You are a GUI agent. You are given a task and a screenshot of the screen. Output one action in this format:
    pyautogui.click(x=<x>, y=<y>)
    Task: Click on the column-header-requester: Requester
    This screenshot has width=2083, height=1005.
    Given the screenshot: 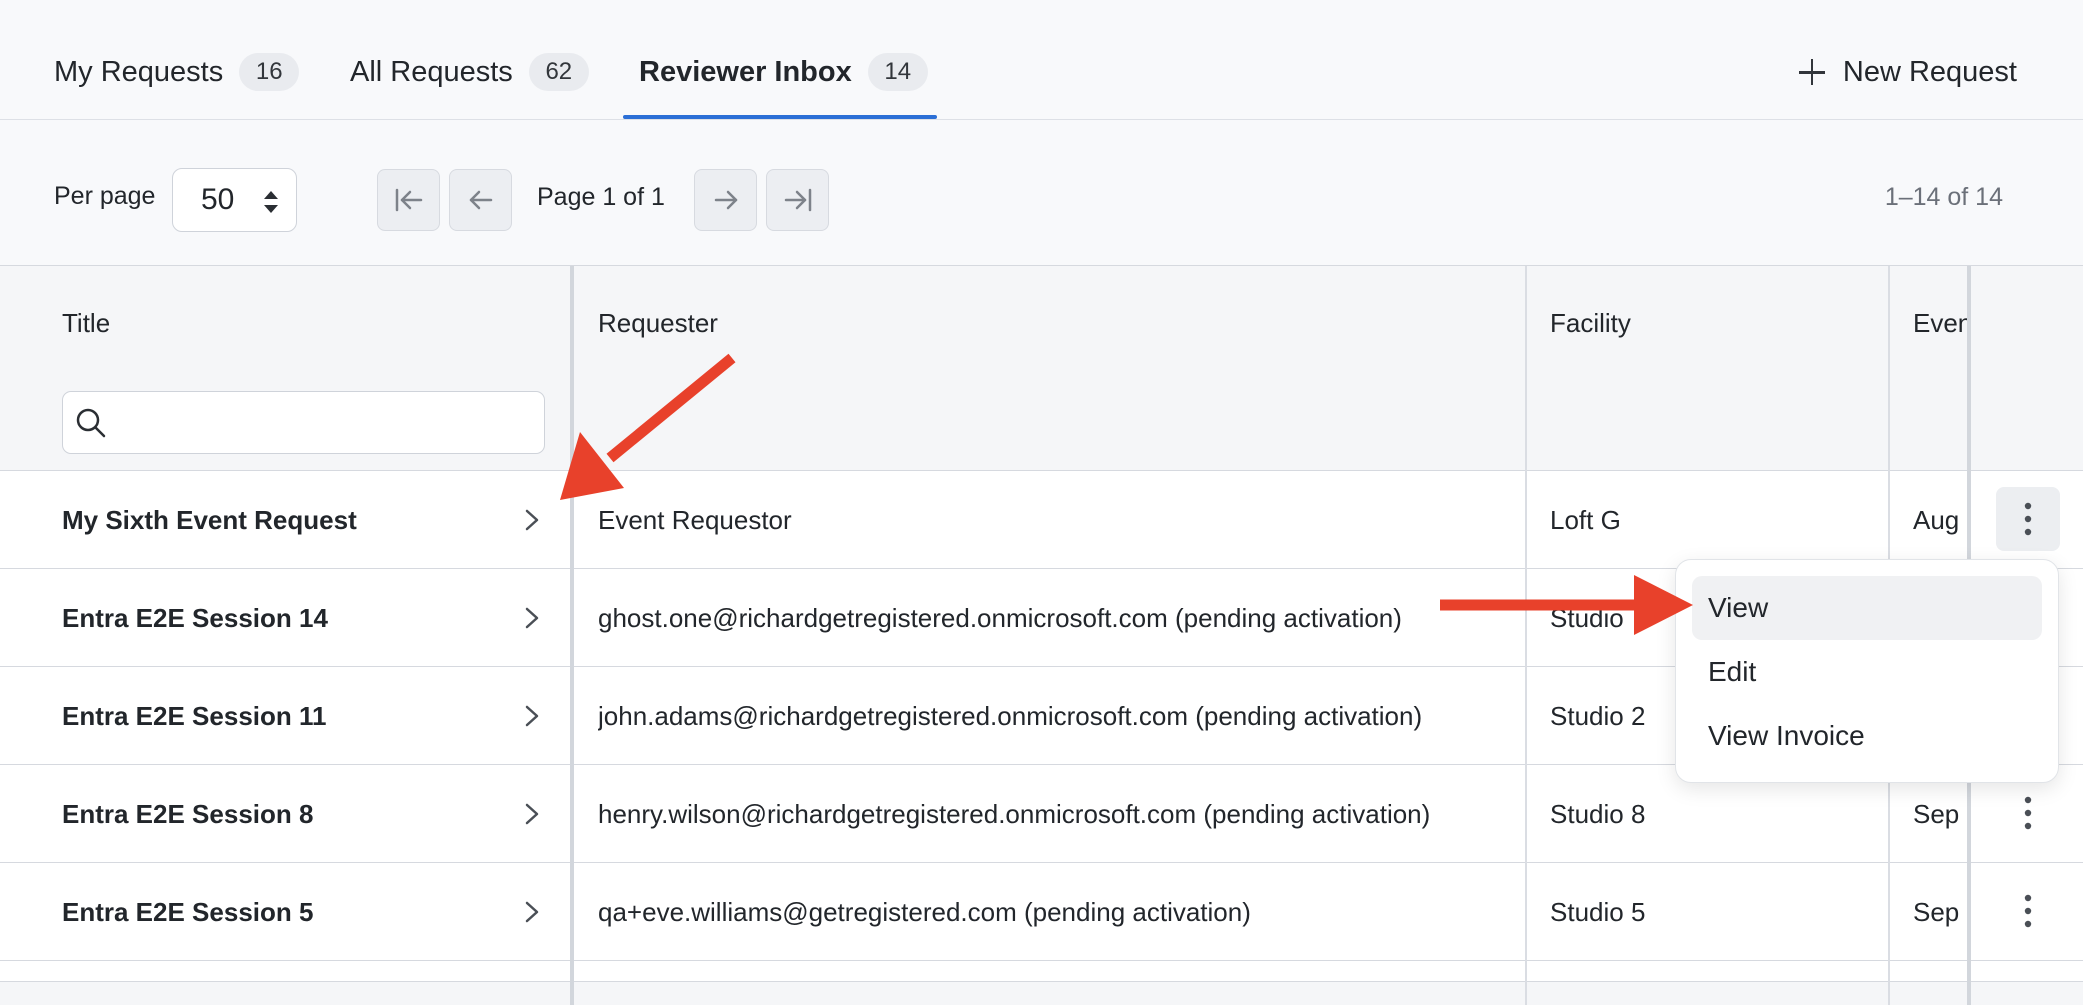 What is the action you would take?
    pyautogui.click(x=658, y=323)
    